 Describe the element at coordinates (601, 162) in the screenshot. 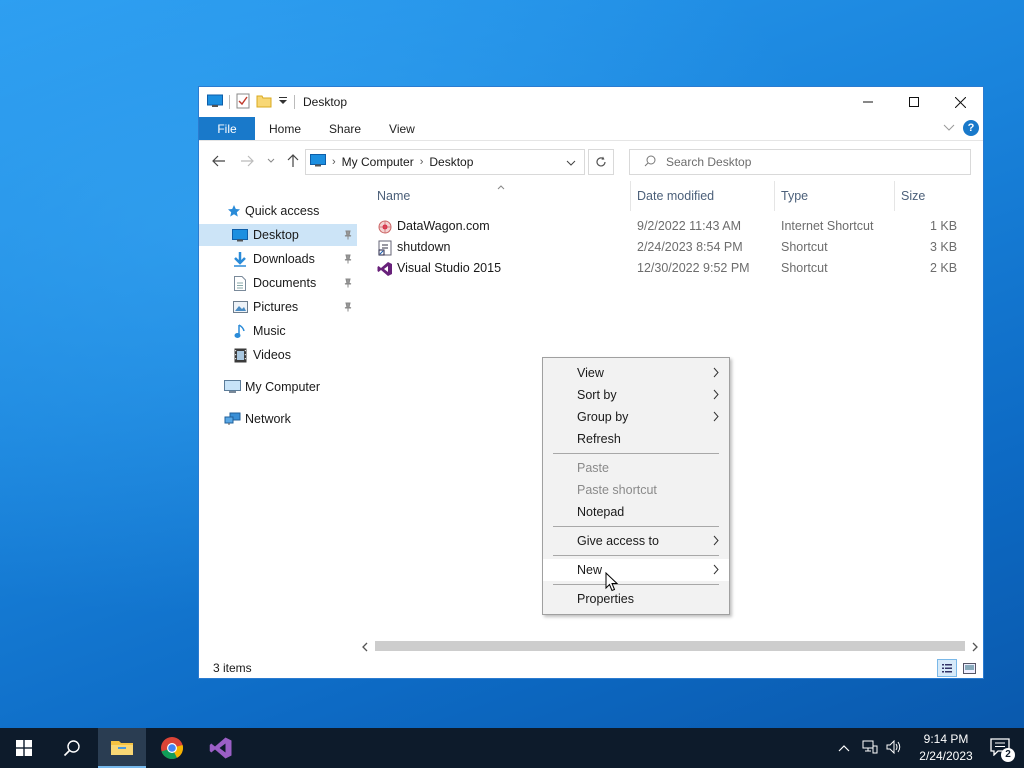

I see `refresh-button` at that location.